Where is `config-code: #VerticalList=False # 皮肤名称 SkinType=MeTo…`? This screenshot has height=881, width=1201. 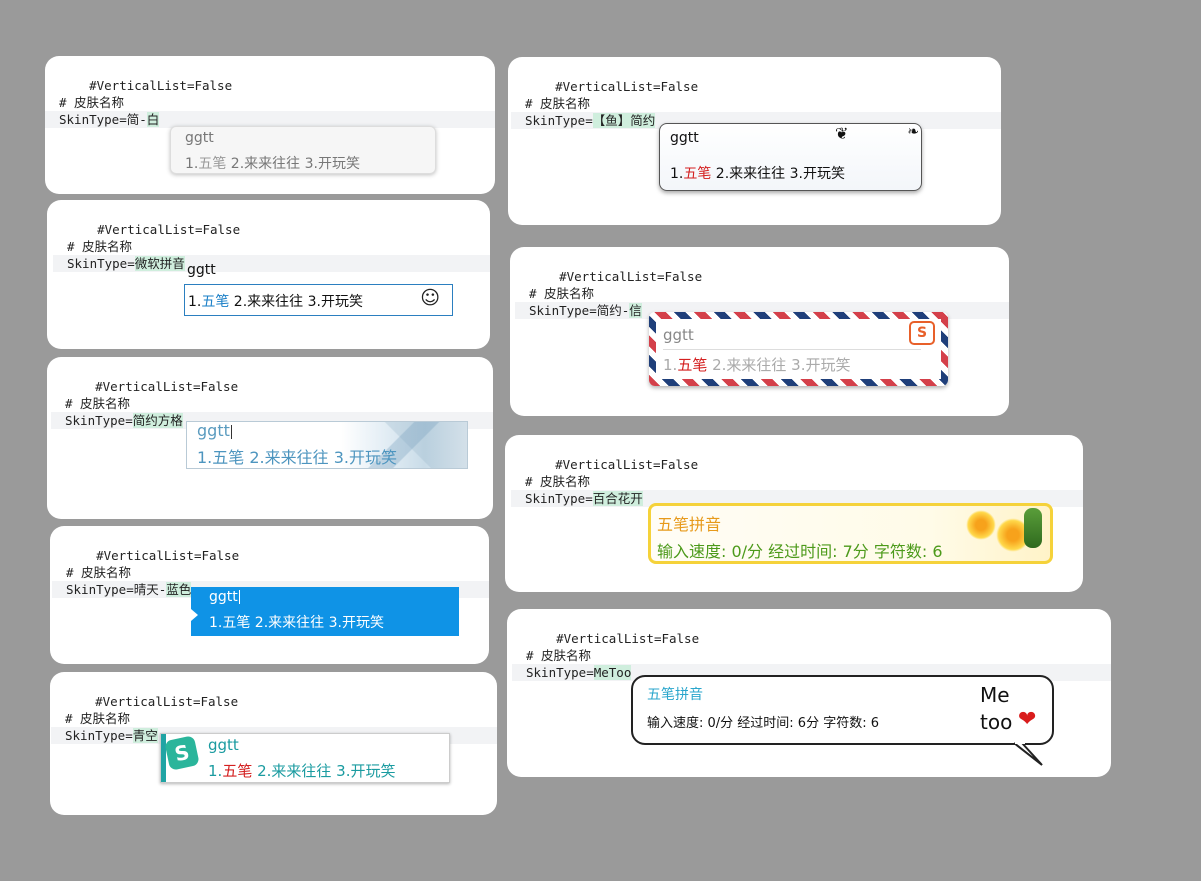
config-code: #VerticalList=False # 皮肤名称 SkinType=MeTo… is located at coordinates (811, 647).